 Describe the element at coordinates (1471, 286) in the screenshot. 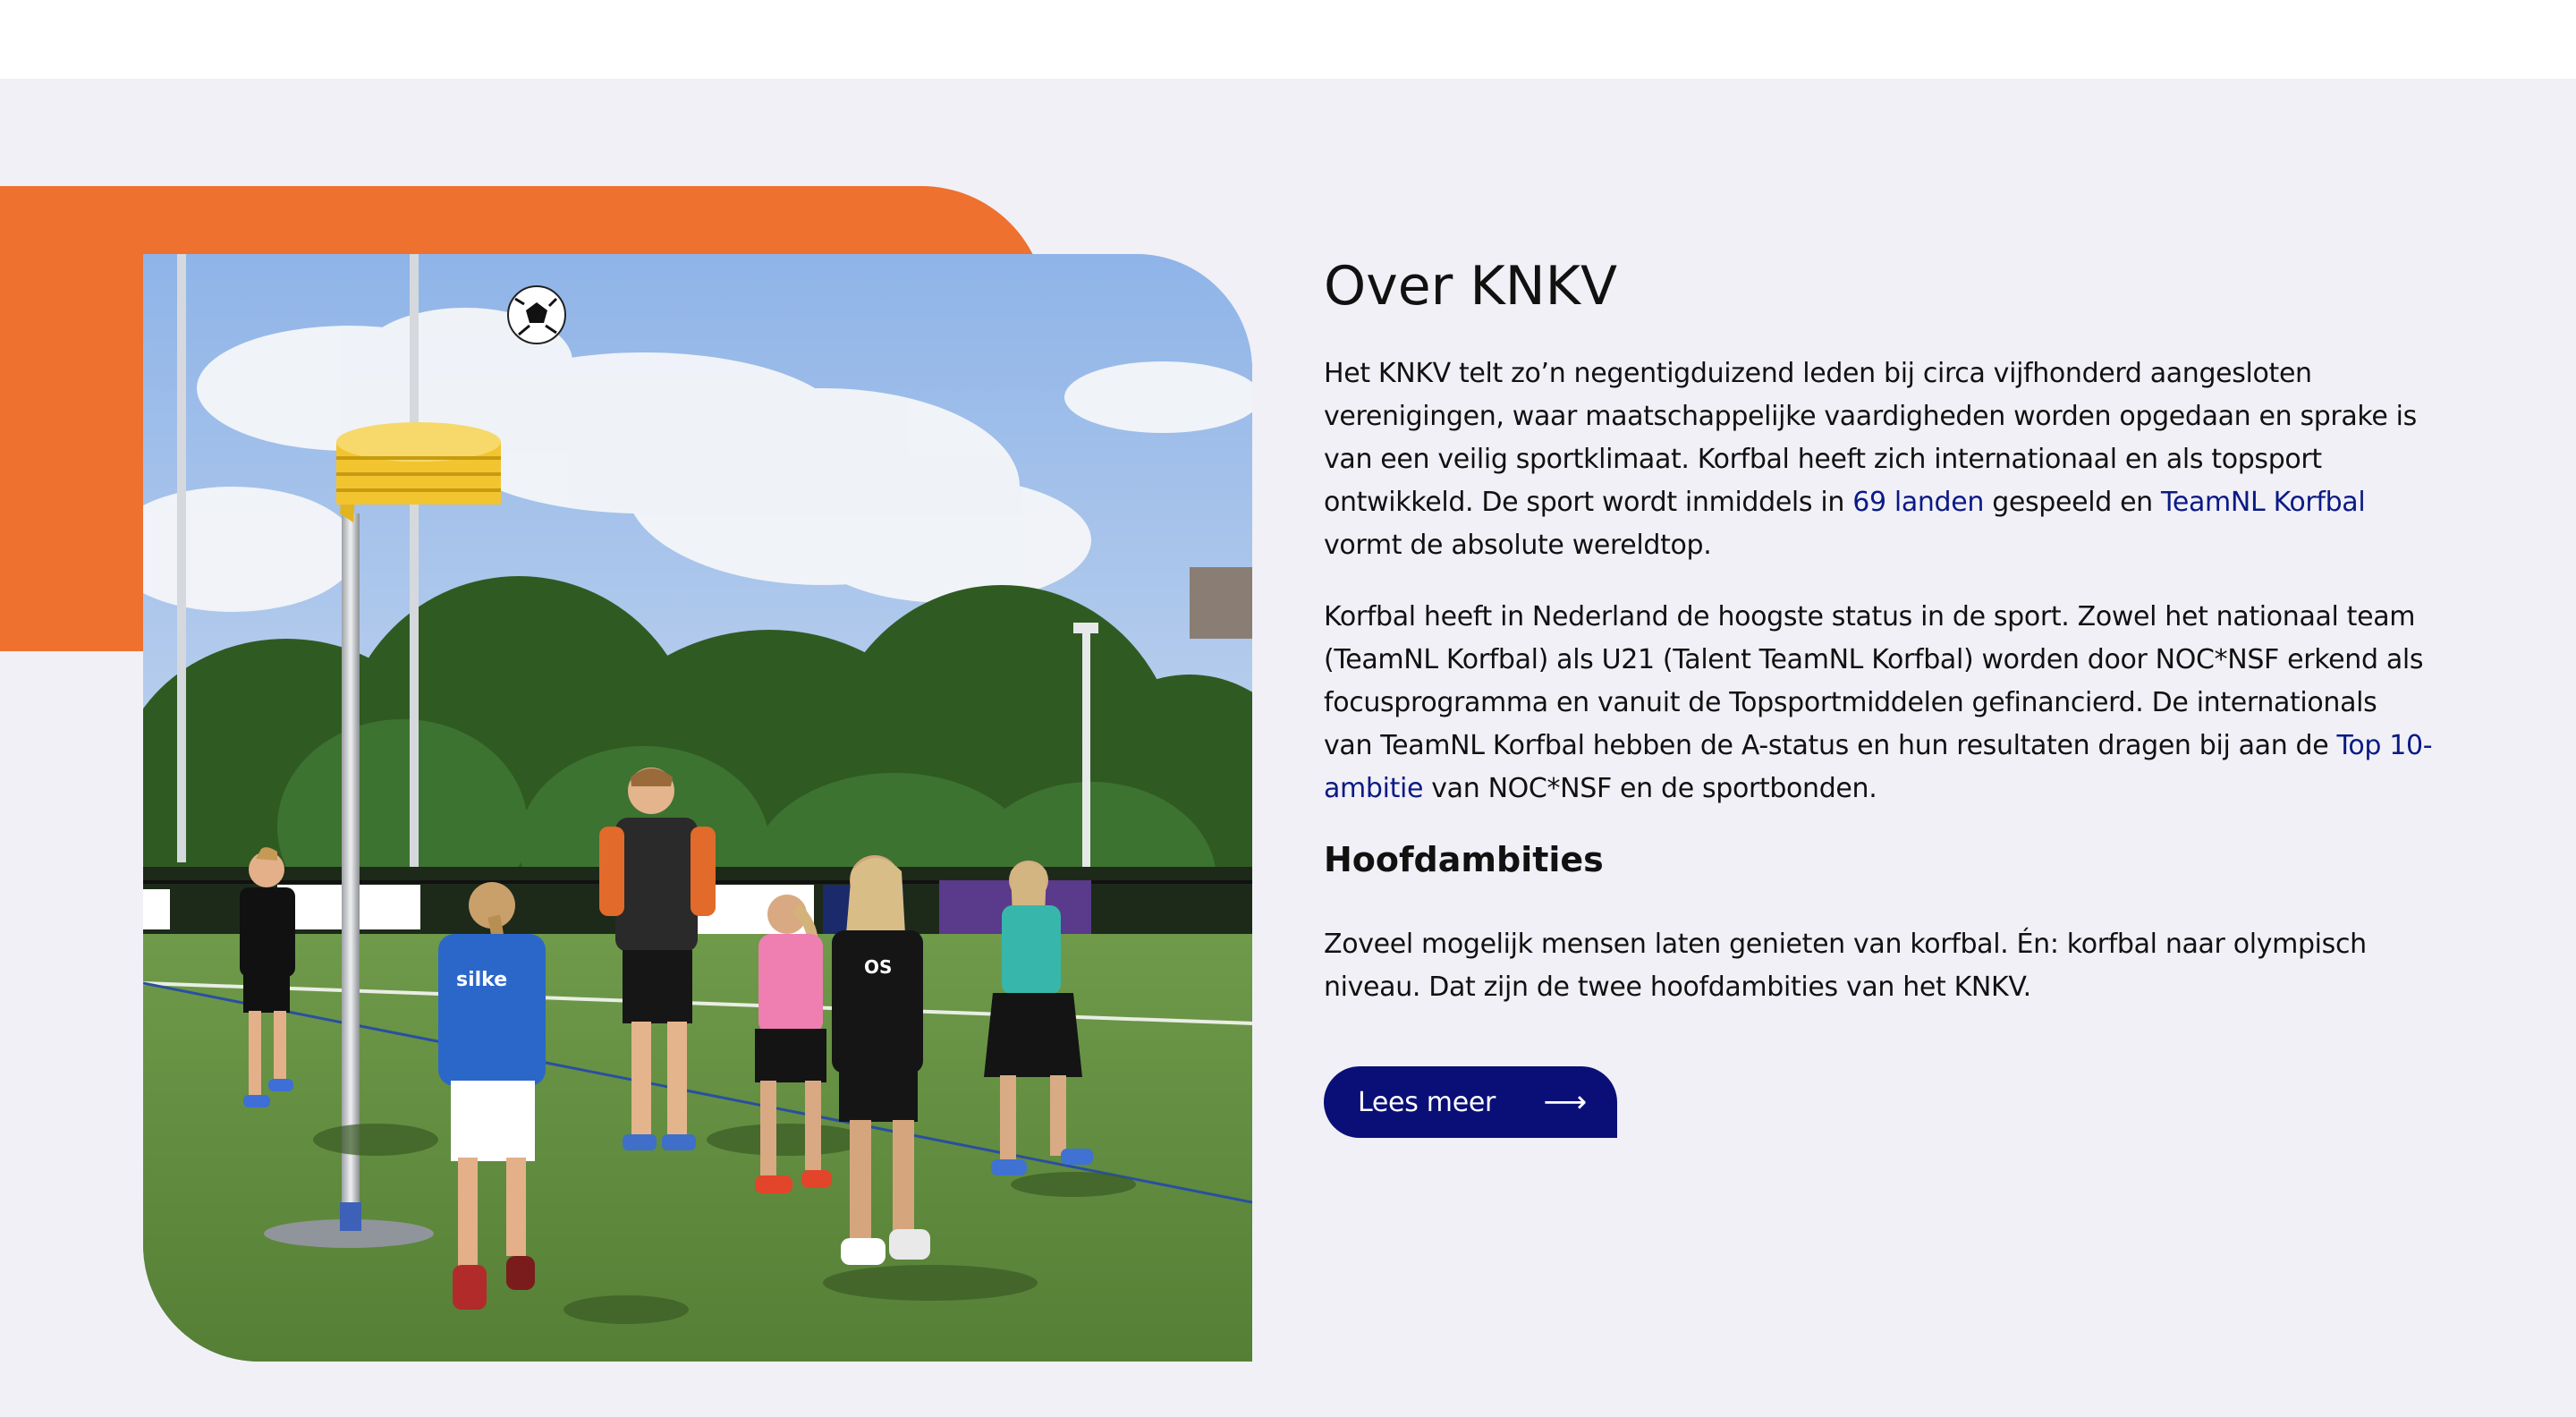

I see `section-title: Over KNKV` at that location.